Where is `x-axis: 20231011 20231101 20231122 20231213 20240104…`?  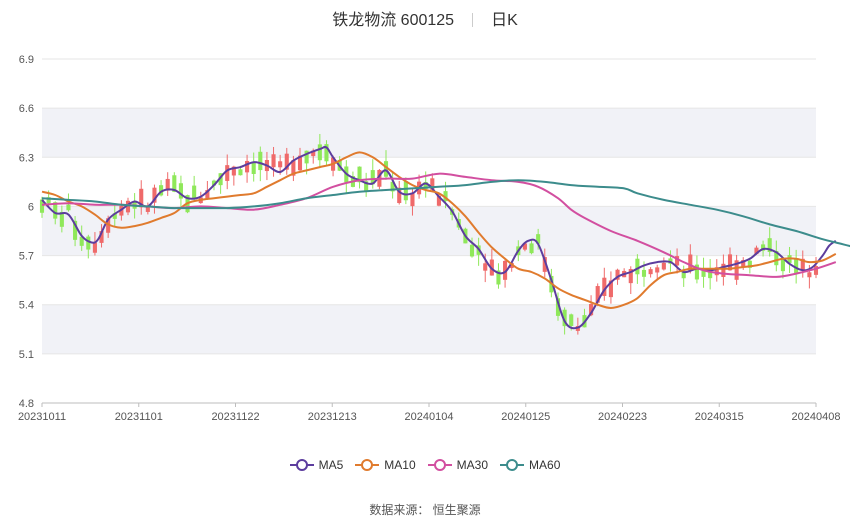
x-axis: 20231011 20231101 20231122 20231213 20240104… is located at coordinates (429, 413).